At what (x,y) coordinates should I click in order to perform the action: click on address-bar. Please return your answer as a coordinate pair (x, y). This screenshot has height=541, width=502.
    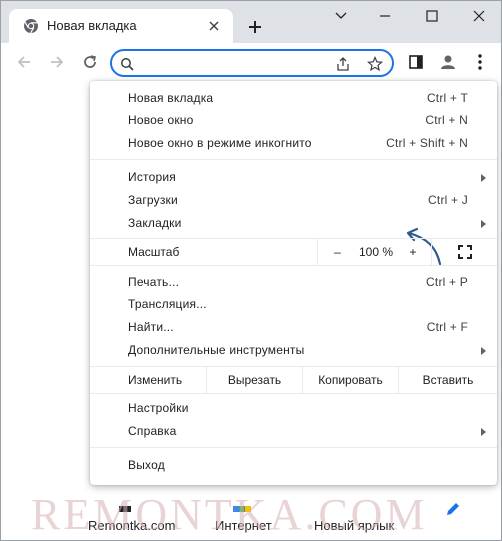
    Looking at the image, I should click on (252, 63).